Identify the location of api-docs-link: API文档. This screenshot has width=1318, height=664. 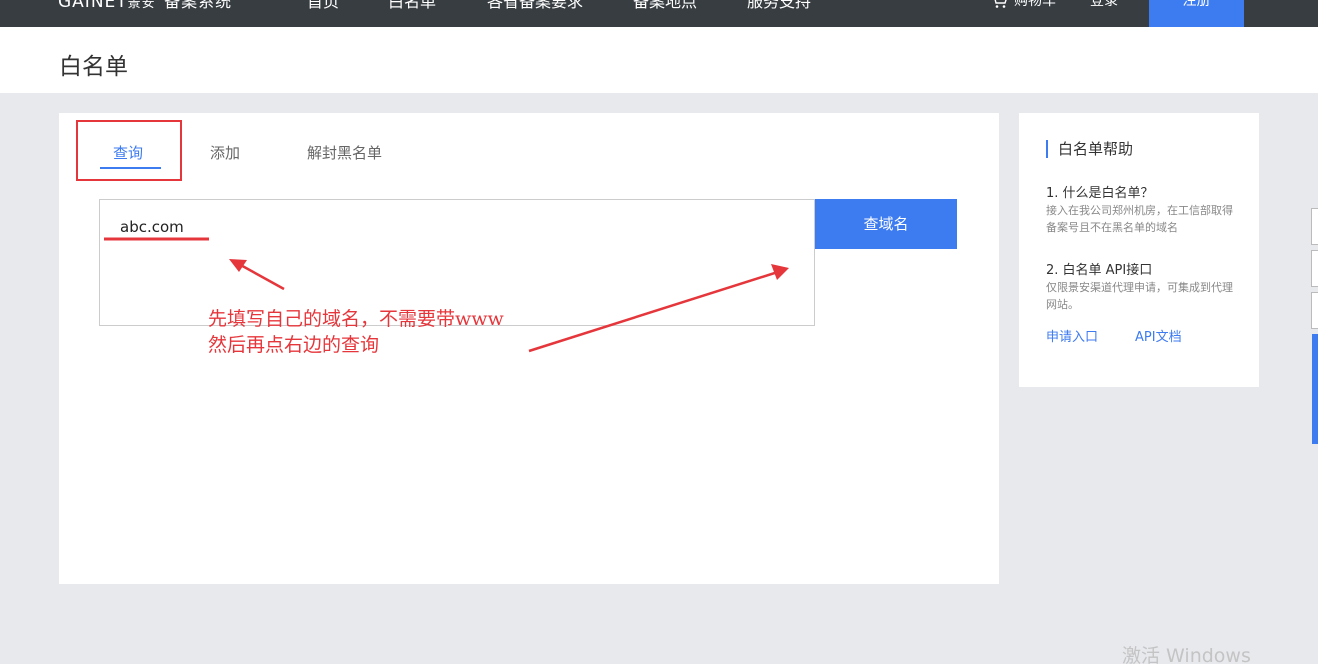
(1158, 335).